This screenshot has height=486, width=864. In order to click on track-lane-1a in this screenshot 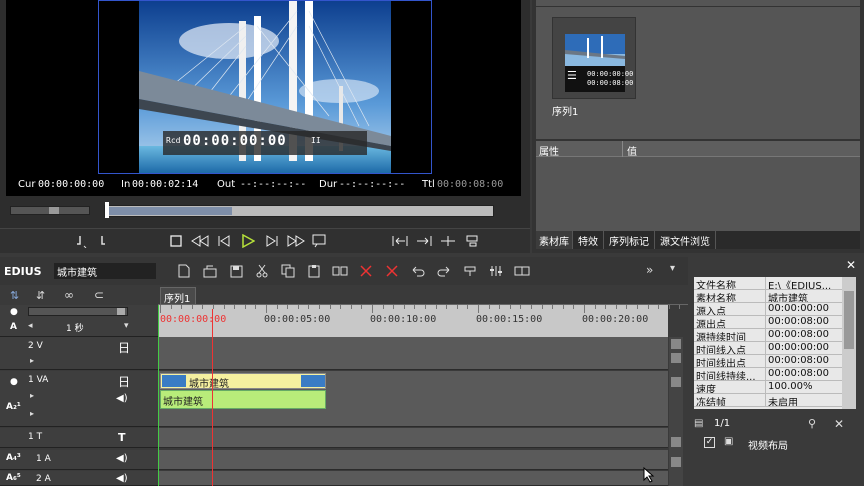, I will do `click(413, 460)`.